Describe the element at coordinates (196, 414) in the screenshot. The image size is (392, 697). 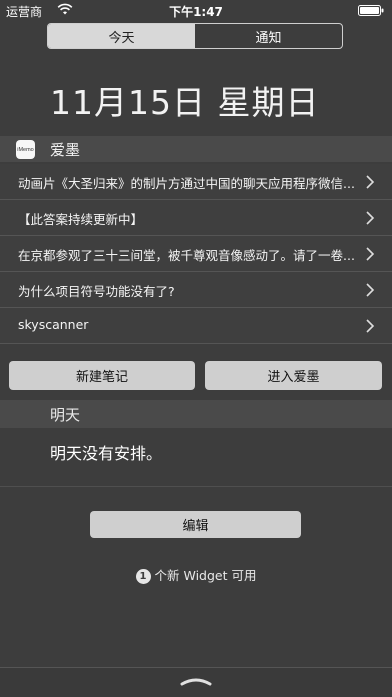
I see `tomorrow-header: 明天` at that location.